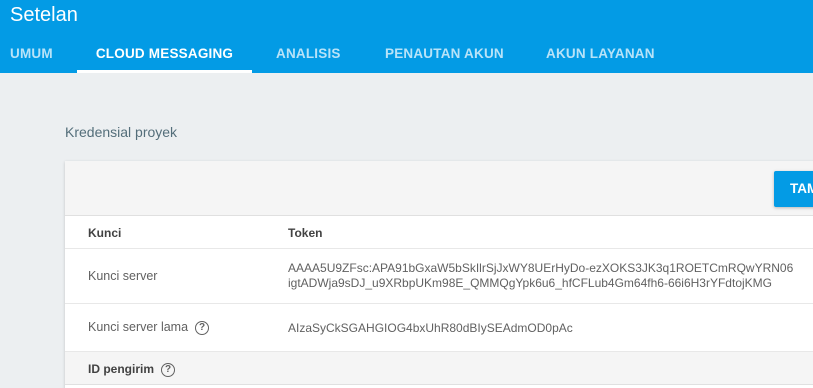  I want to click on card-toolbar: TAM, so click(439, 188).